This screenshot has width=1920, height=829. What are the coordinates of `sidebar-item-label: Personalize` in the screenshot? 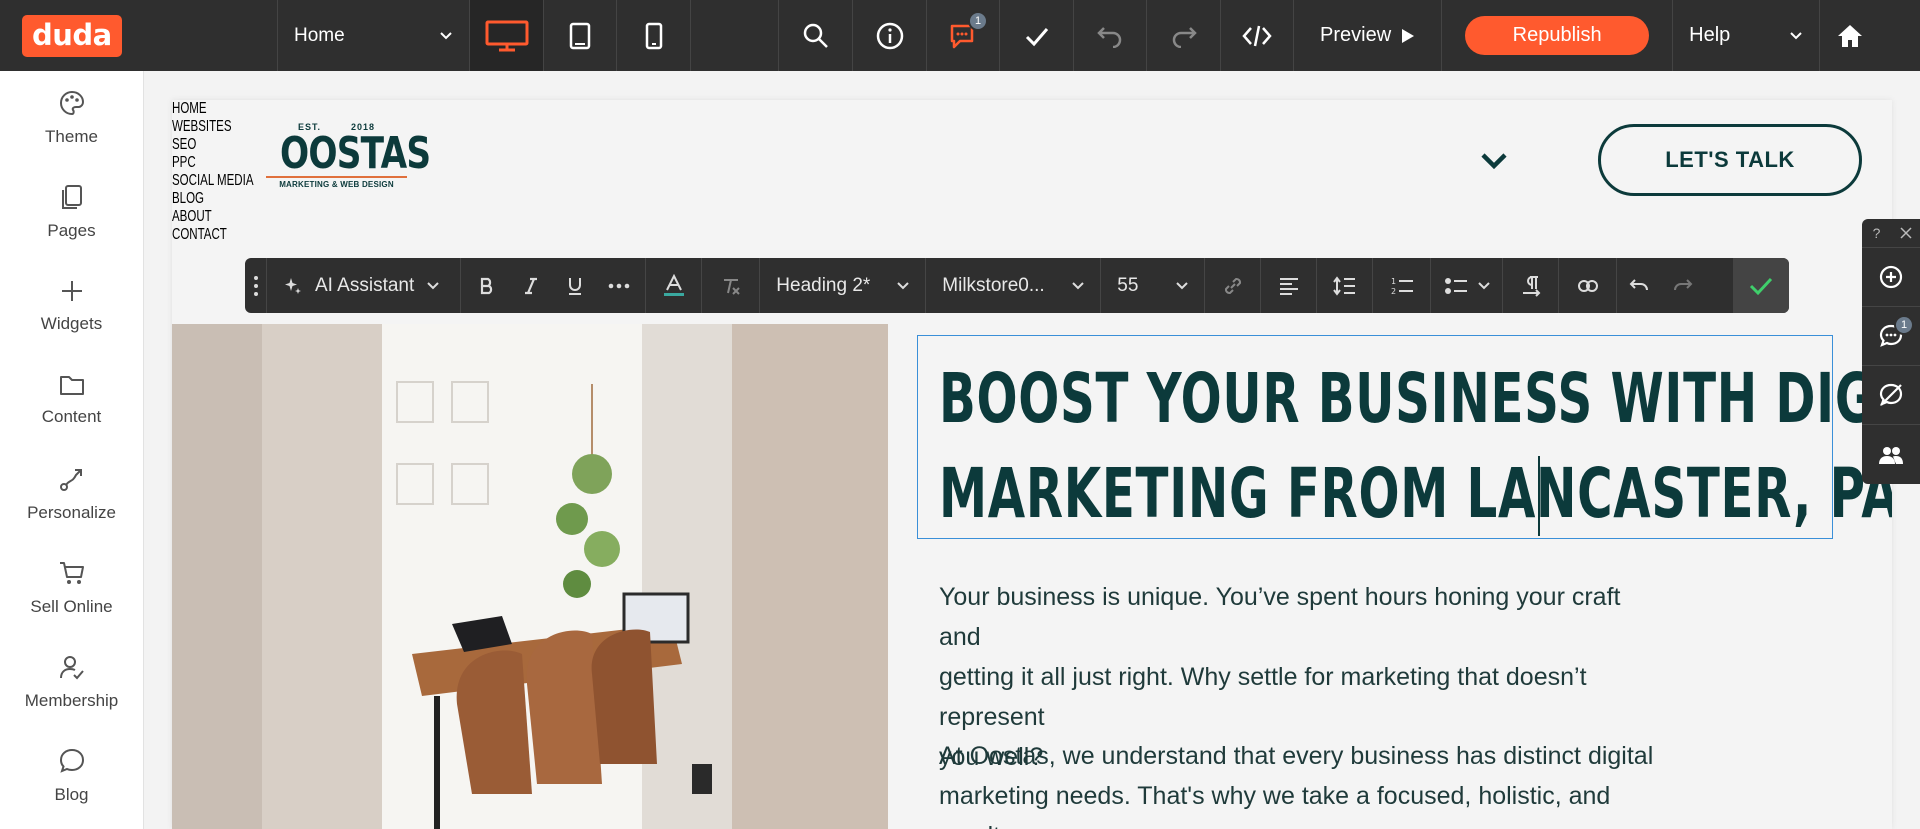 It's located at (71, 512).